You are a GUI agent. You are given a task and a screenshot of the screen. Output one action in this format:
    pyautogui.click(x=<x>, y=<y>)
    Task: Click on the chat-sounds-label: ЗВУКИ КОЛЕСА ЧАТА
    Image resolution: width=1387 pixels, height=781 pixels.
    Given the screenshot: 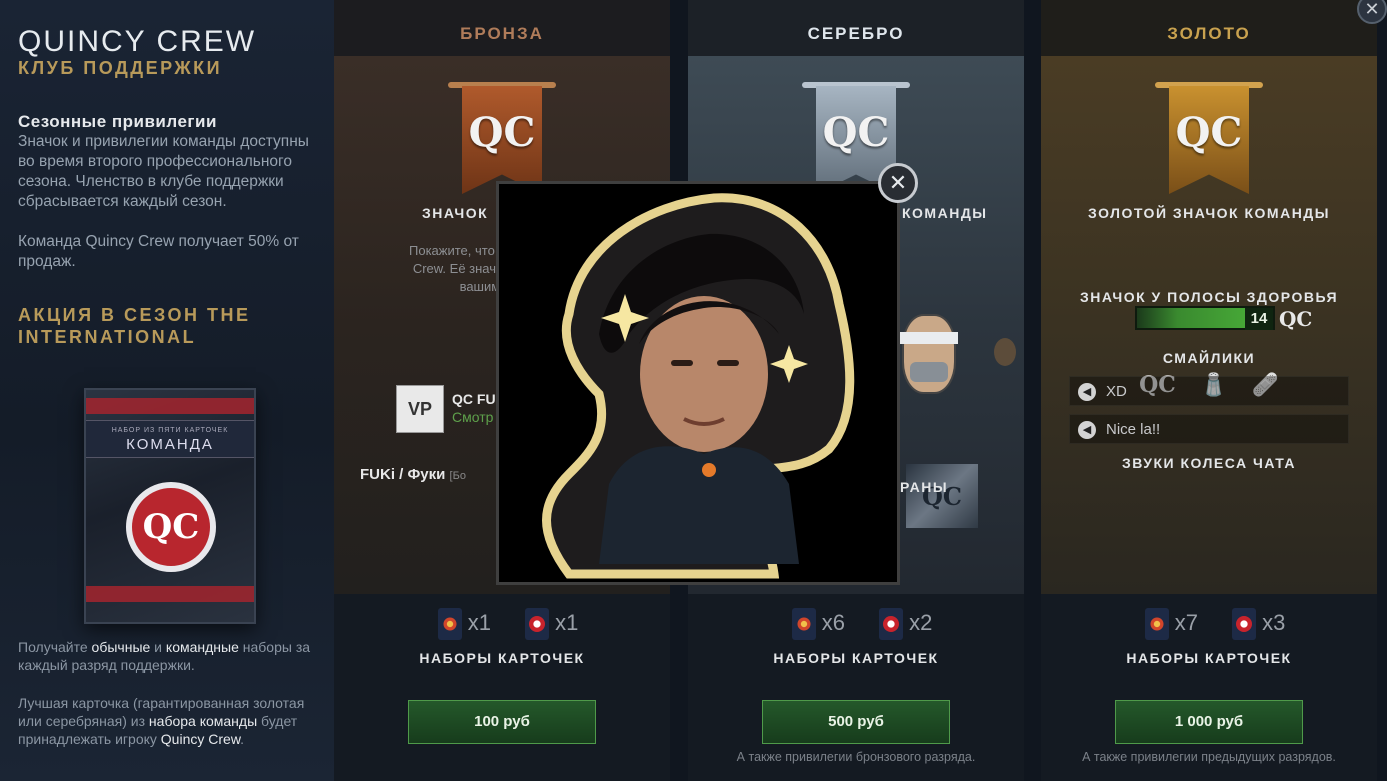 What is the action you would take?
    pyautogui.click(x=1209, y=463)
    